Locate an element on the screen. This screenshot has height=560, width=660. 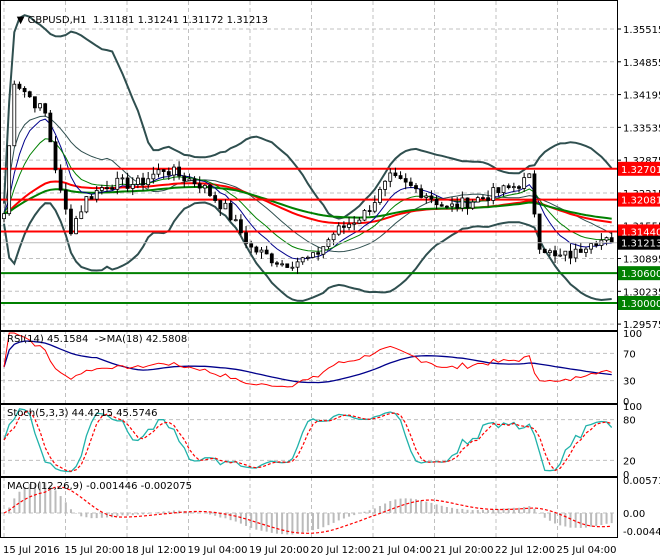
level-label: 1.30600 is located at coordinates (640, 274).